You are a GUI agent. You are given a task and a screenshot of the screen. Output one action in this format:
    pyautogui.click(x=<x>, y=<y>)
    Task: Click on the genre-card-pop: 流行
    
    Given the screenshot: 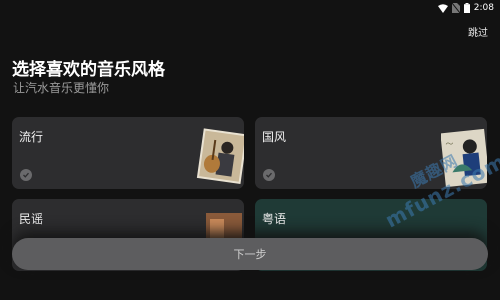 What is the action you would take?
    pyautogui.click(x=128, y=153)
    